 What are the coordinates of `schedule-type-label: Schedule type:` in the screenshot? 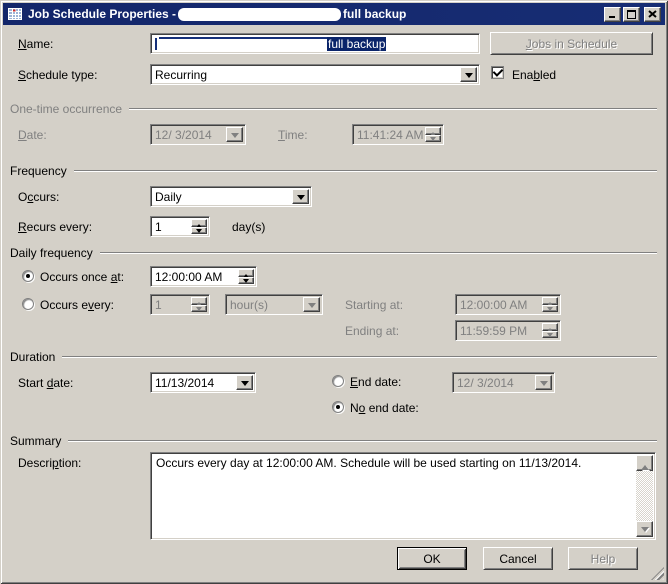 It's located at (58, 75).